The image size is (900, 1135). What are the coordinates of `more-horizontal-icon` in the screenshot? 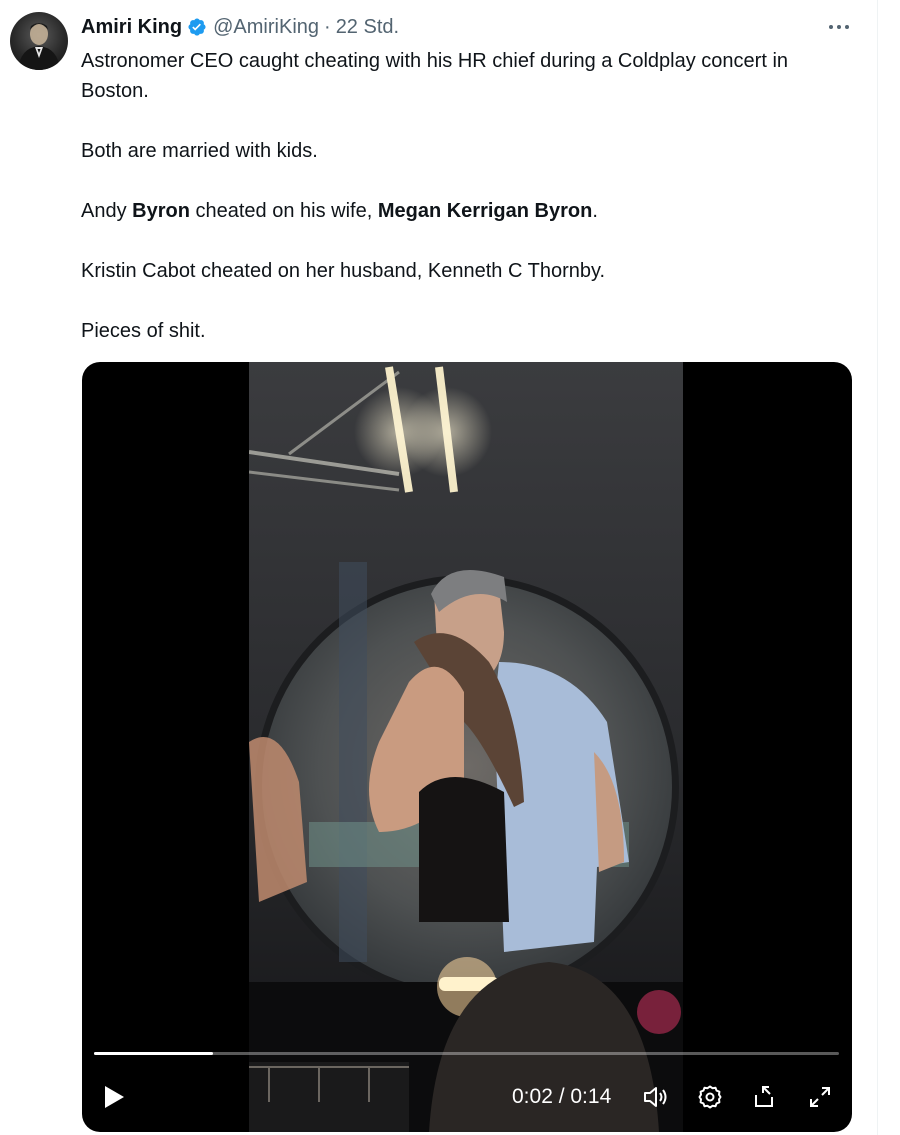 It's located at (839, 27).